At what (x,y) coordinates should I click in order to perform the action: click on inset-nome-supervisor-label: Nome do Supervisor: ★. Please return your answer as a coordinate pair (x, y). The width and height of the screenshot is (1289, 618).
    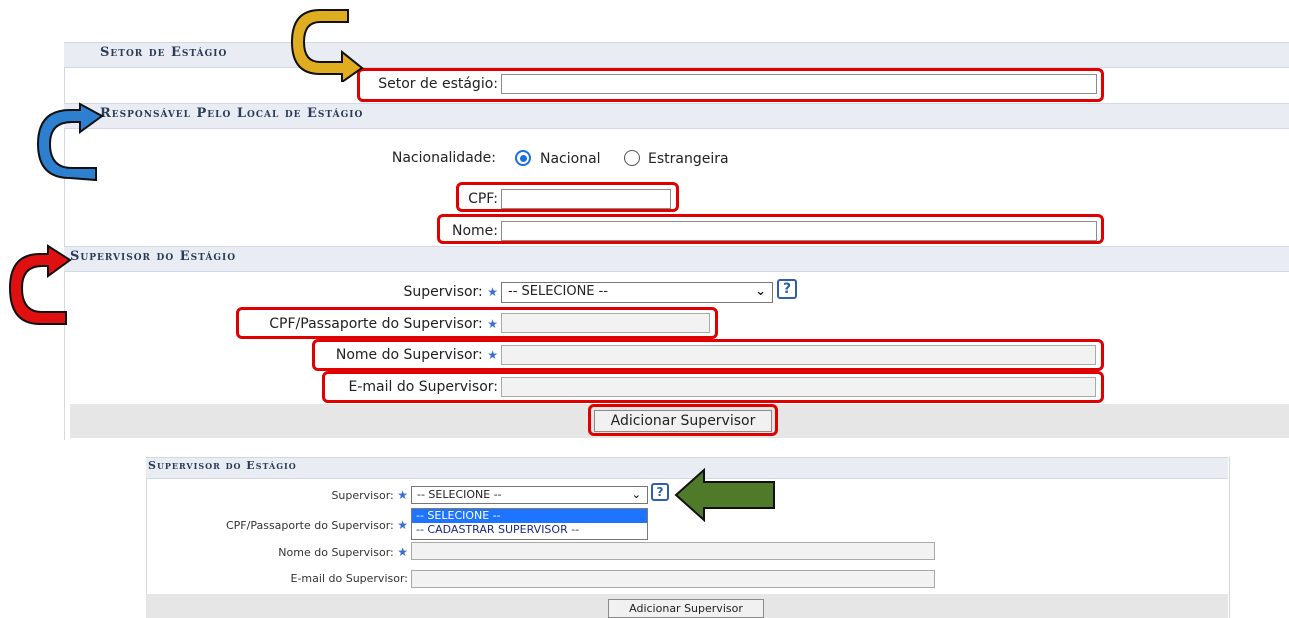
    Looking at the image, I should click on (319, 552).